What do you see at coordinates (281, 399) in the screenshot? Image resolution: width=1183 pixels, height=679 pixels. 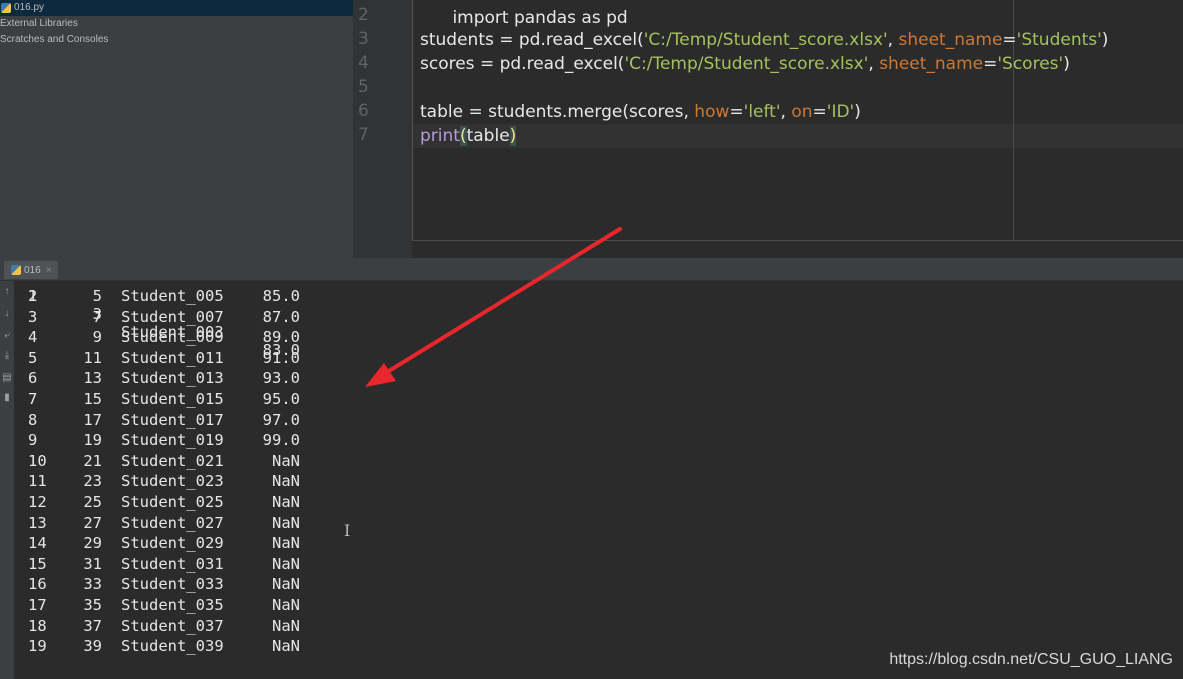 I see `output-cell-score: 95.0` at bounding box center [281, 399].